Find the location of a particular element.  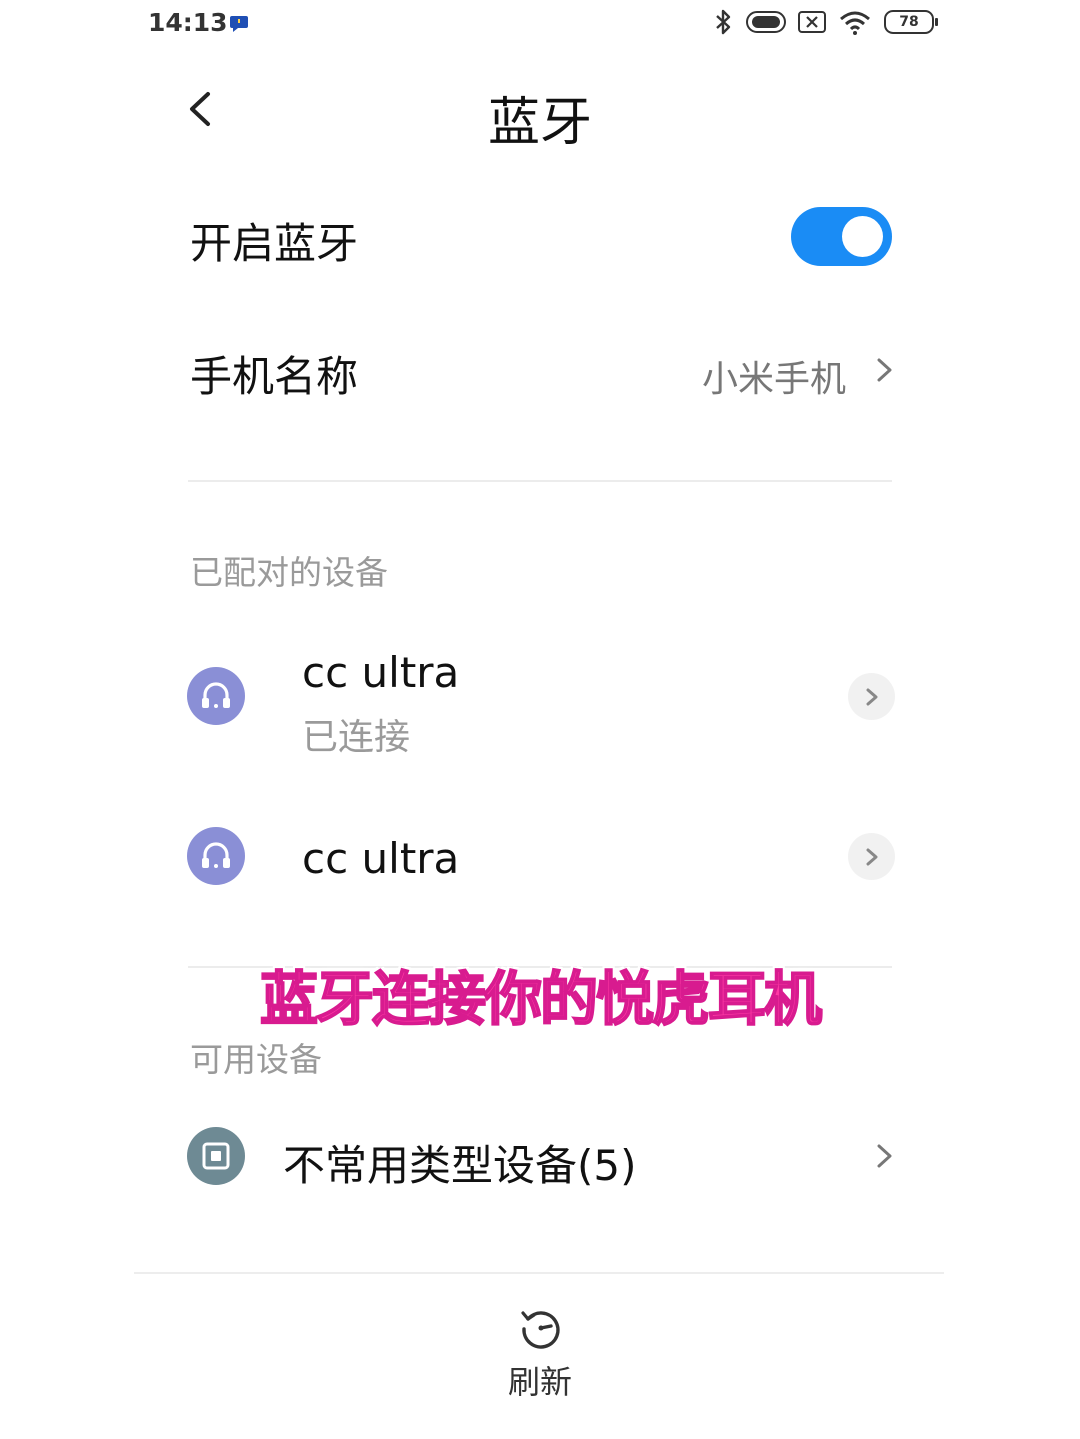

refresh-button: 刷新 is located at coordinates (540, 1380).